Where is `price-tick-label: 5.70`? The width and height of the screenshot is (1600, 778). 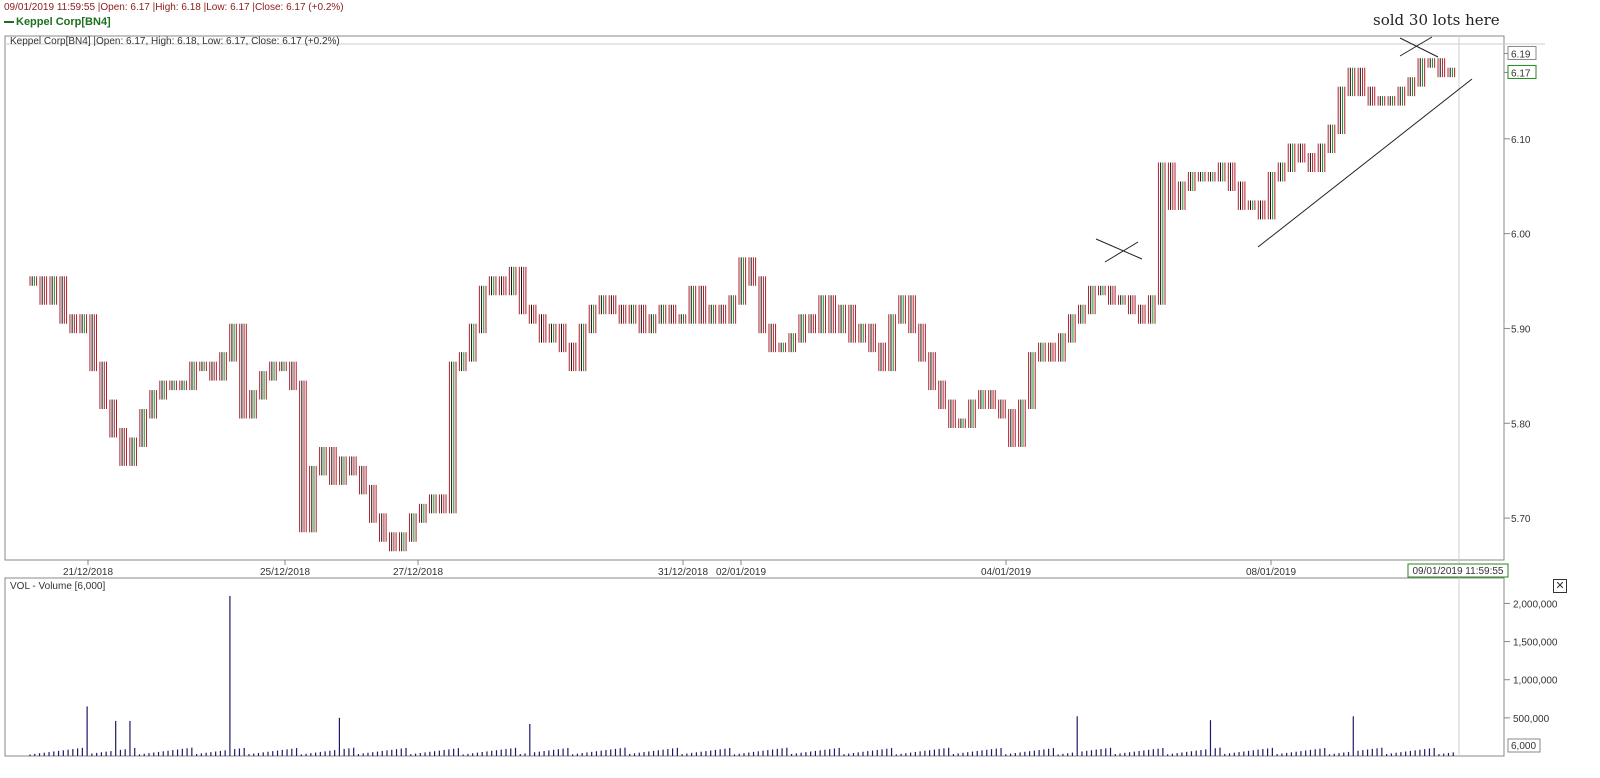
price-tick-label: 5.70 is located at coordinates (1521, 519).